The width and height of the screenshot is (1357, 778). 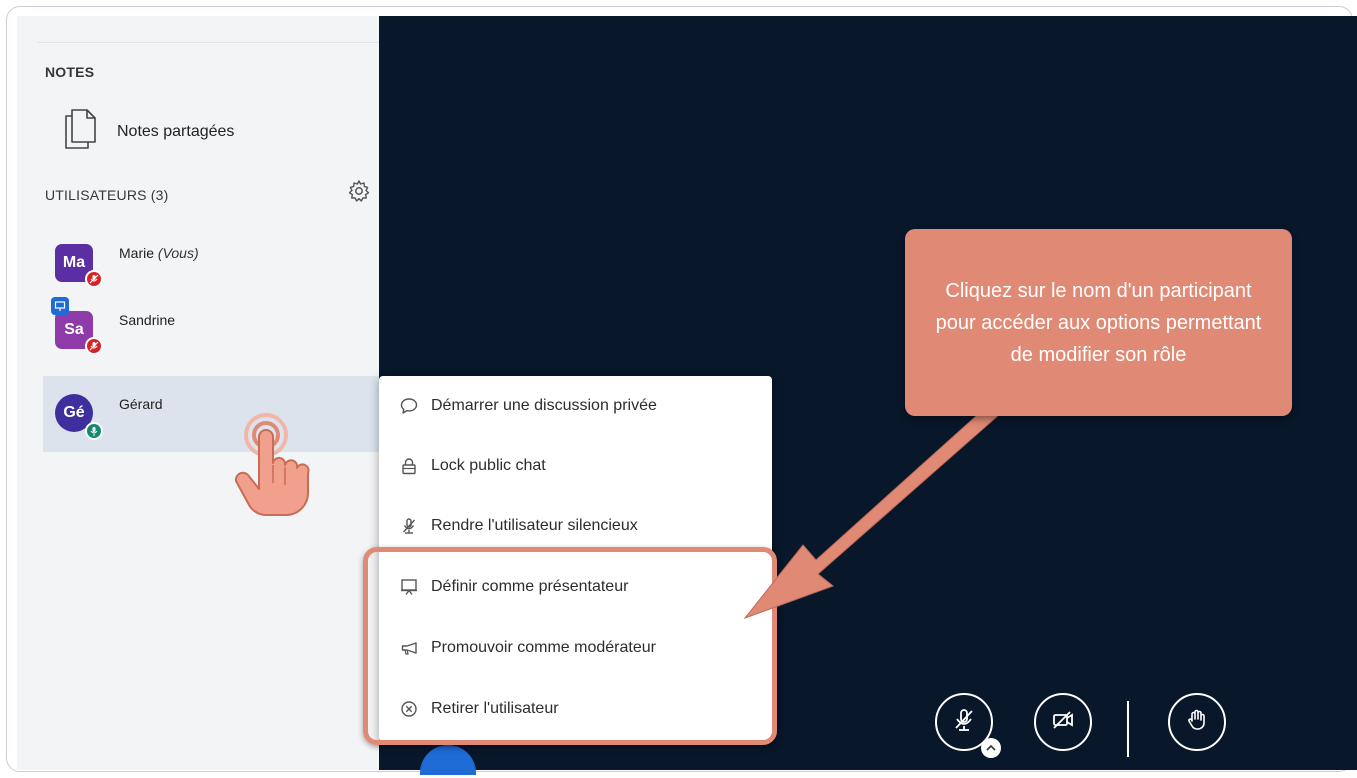 I want to click on pointing-hand-icon, so click(x=271, y=464).